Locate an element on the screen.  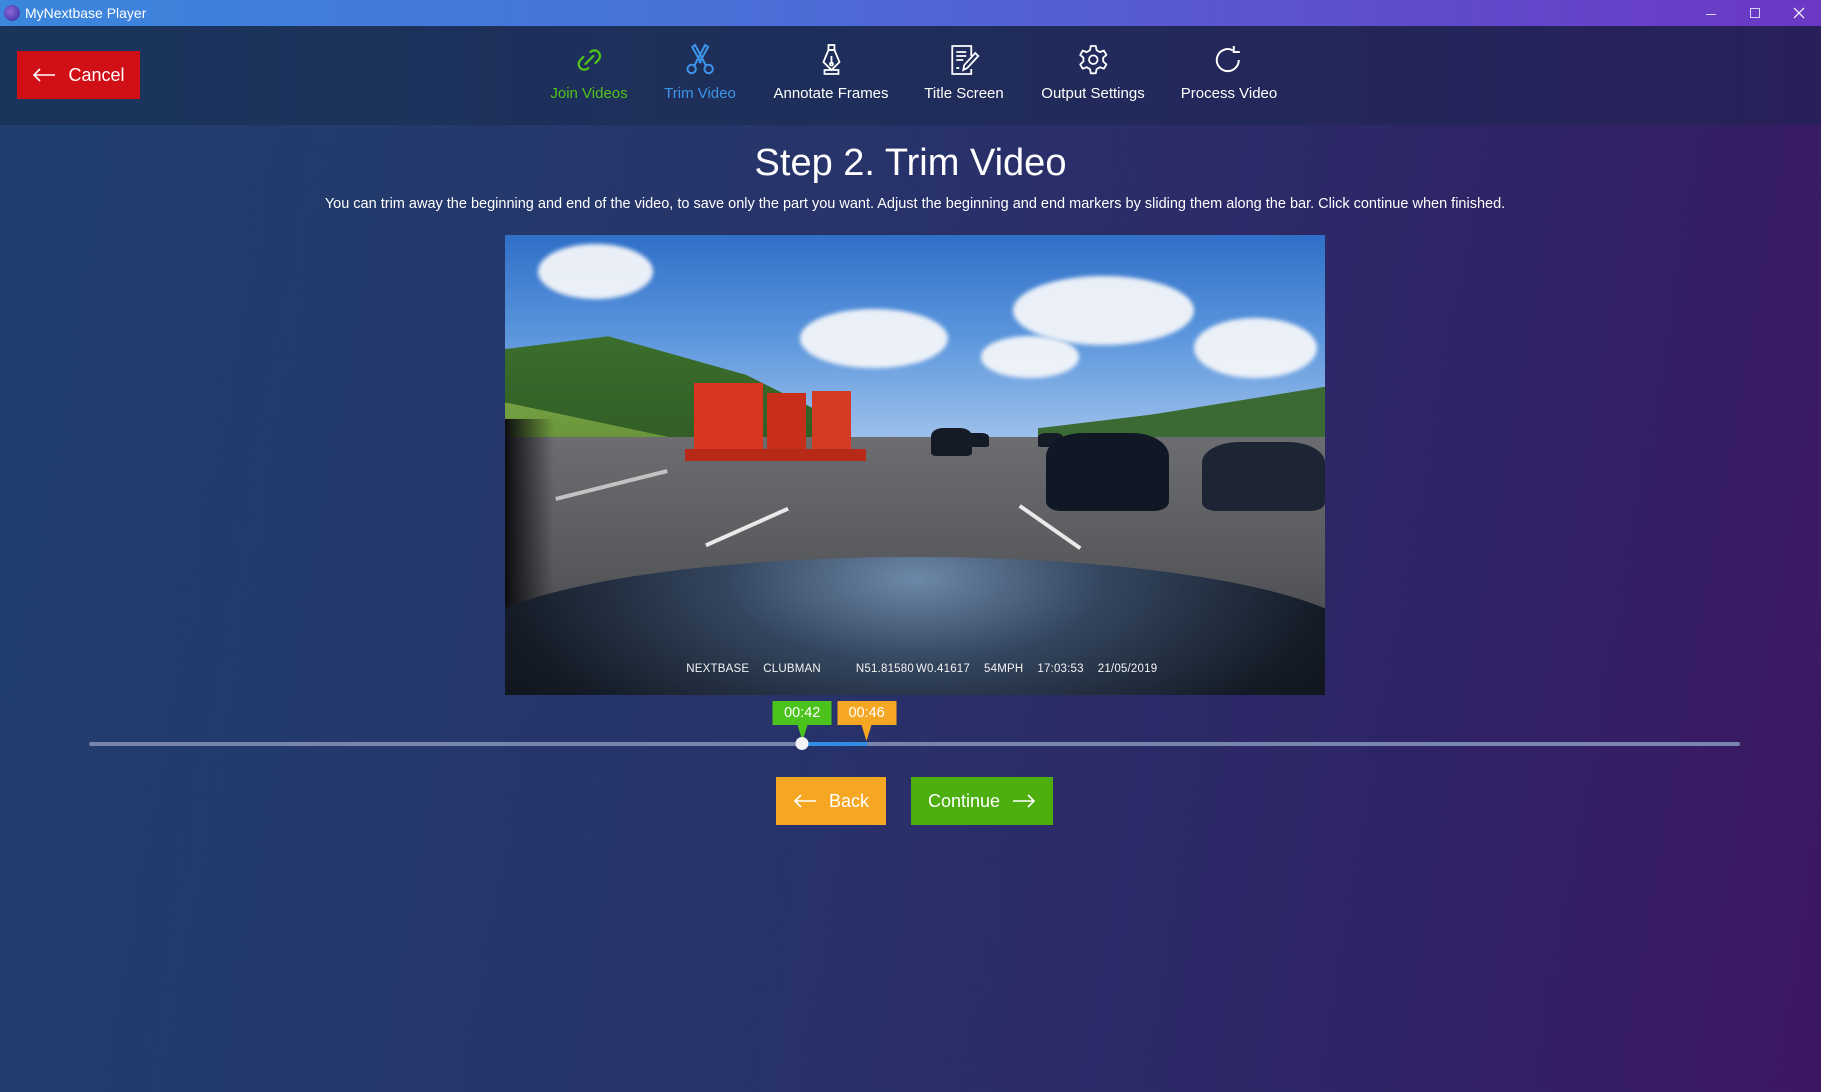
step-label: Output Settings is located at coordinates (1093, 93).